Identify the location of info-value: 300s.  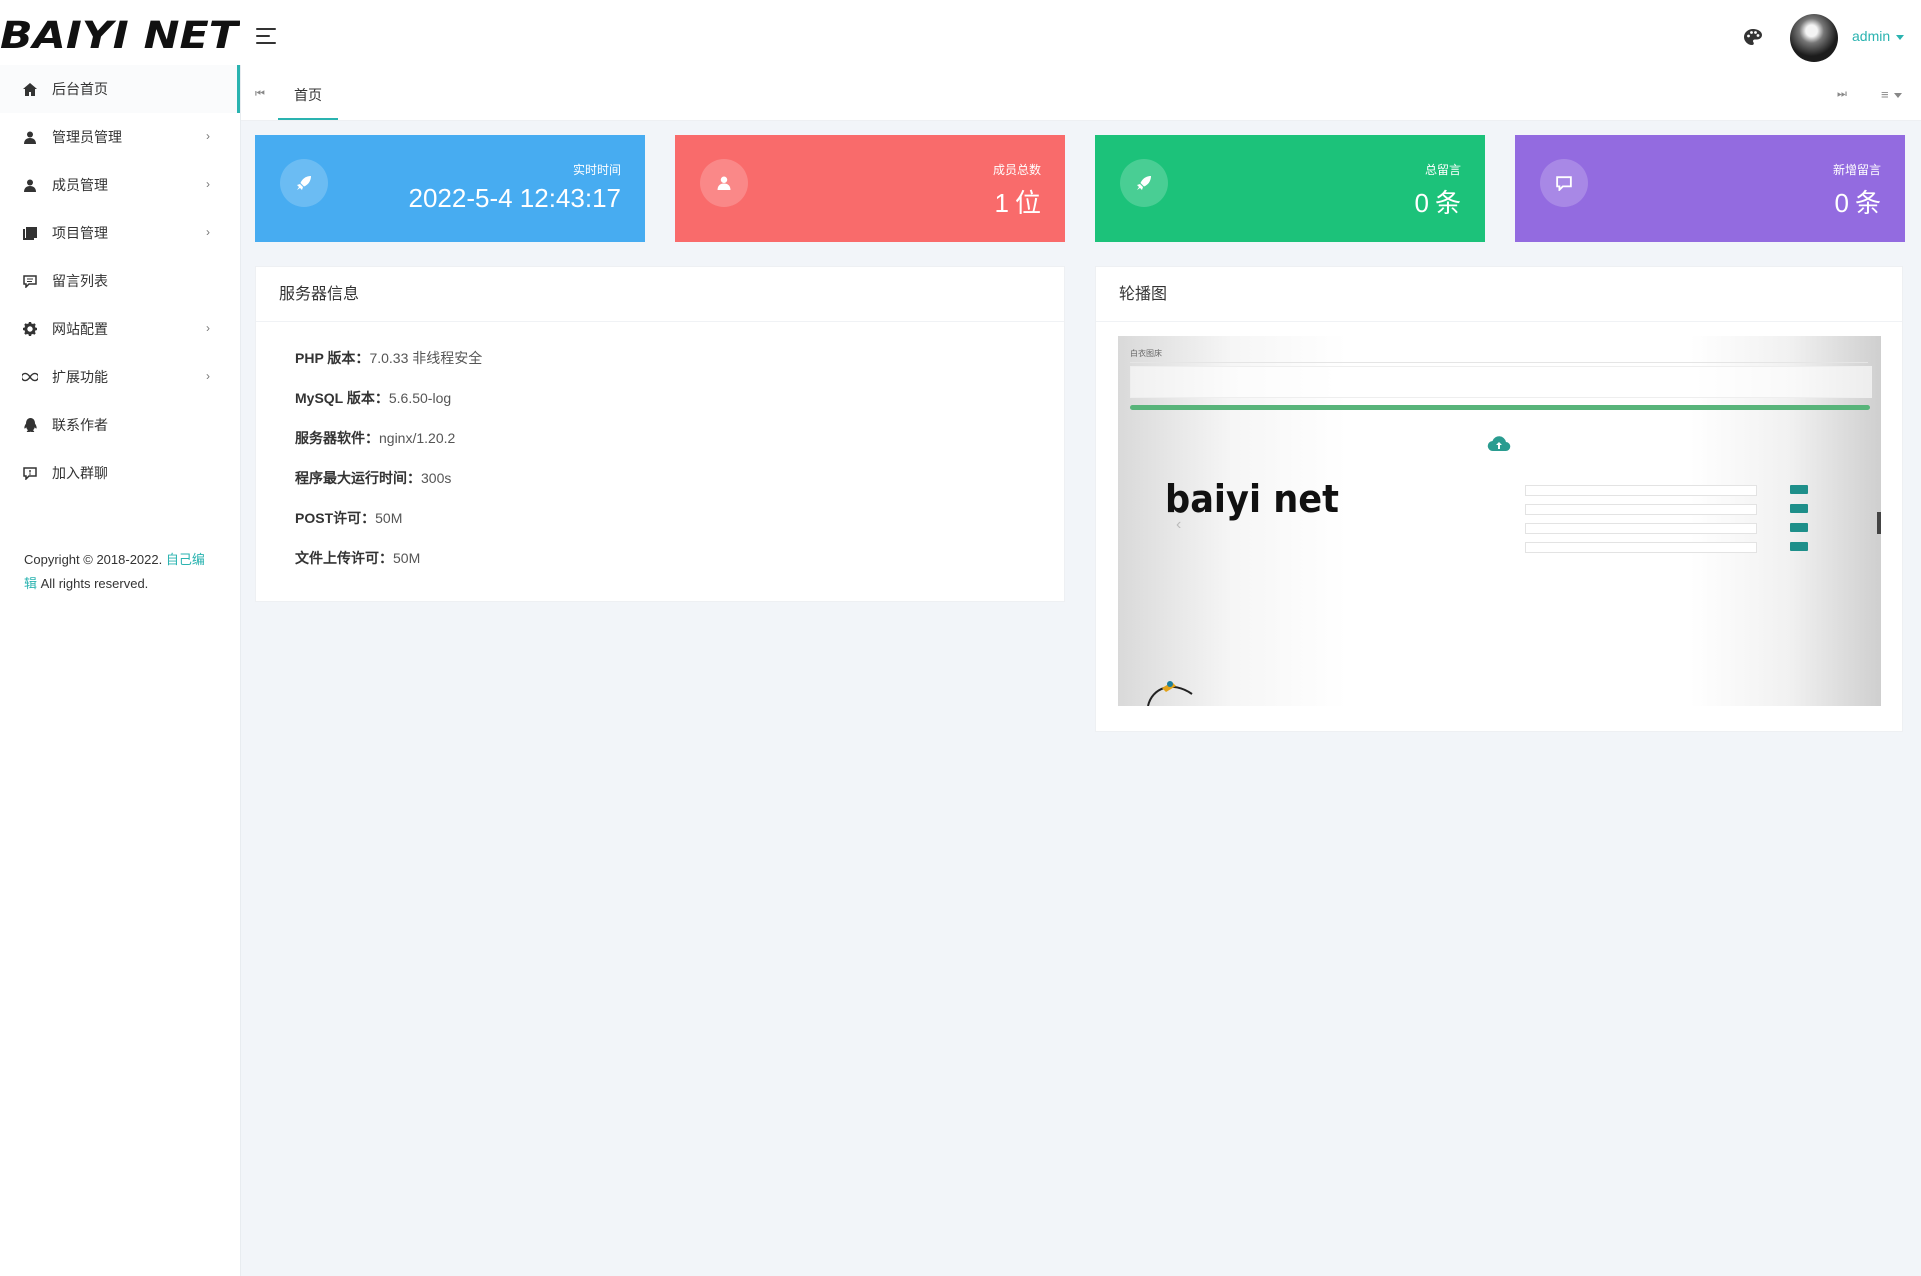
(436, 478).